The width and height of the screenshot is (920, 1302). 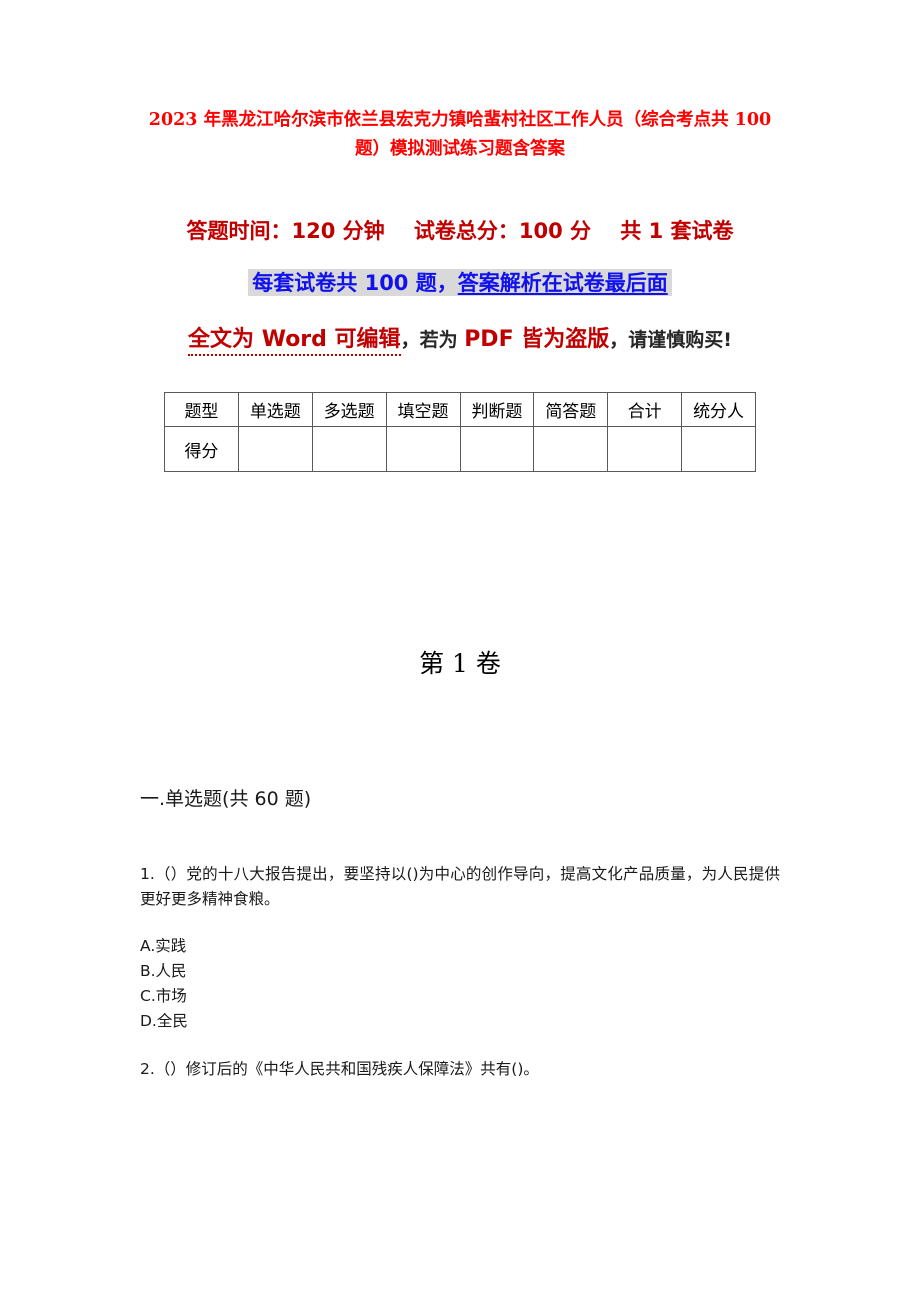 I want to click on warning-word-editable: 全文为 Word 可编辑, so click(x=294, y=341).